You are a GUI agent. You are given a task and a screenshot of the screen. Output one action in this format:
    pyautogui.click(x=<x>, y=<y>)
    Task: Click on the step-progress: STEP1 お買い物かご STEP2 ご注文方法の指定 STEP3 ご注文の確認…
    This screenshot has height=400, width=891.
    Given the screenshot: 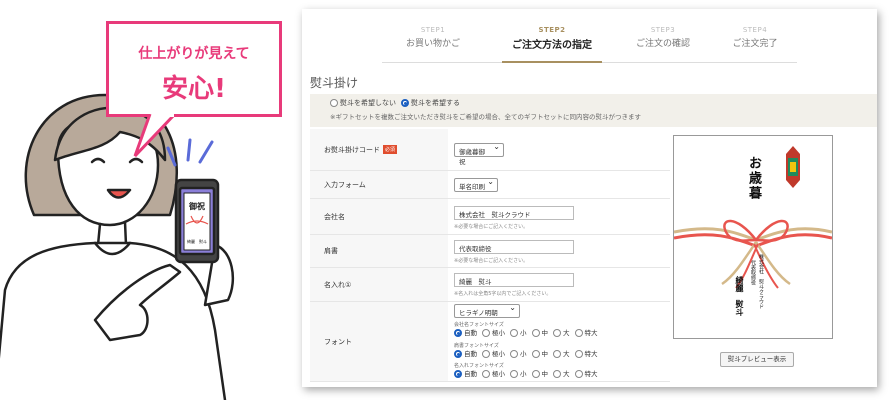 What is the action you would take?
    pyautogui.click(x=589, y=40)
    